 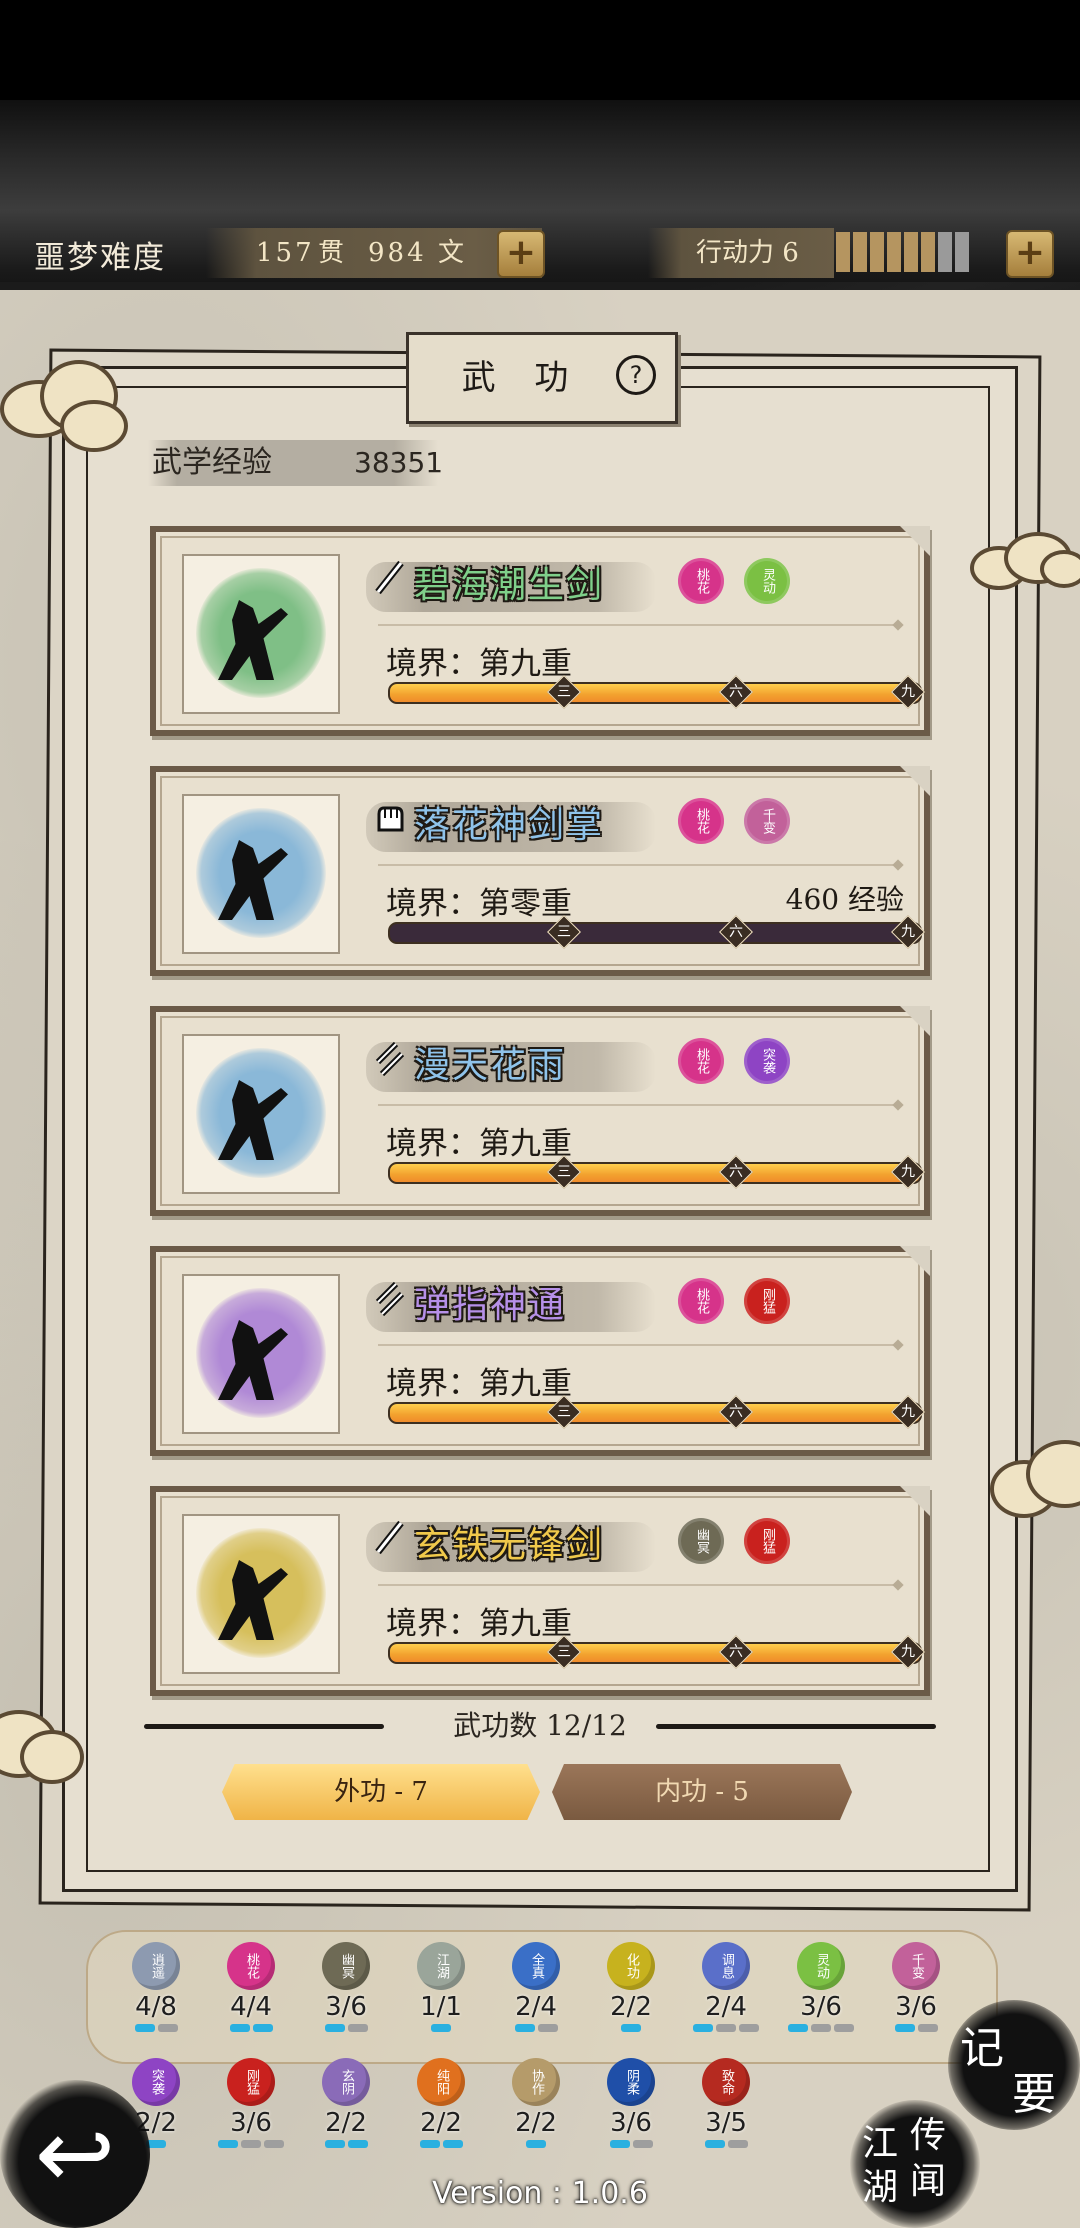 I want to click on attribute-ratio: 2/4, so click(x=536, y=2007).